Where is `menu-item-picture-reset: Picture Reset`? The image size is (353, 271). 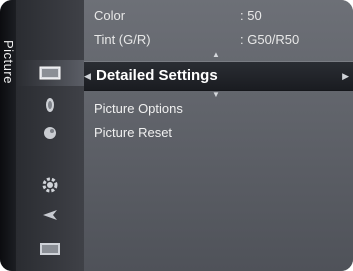 menu-item-picture-reset: Picture Reset is located at coordinates (133, 133).